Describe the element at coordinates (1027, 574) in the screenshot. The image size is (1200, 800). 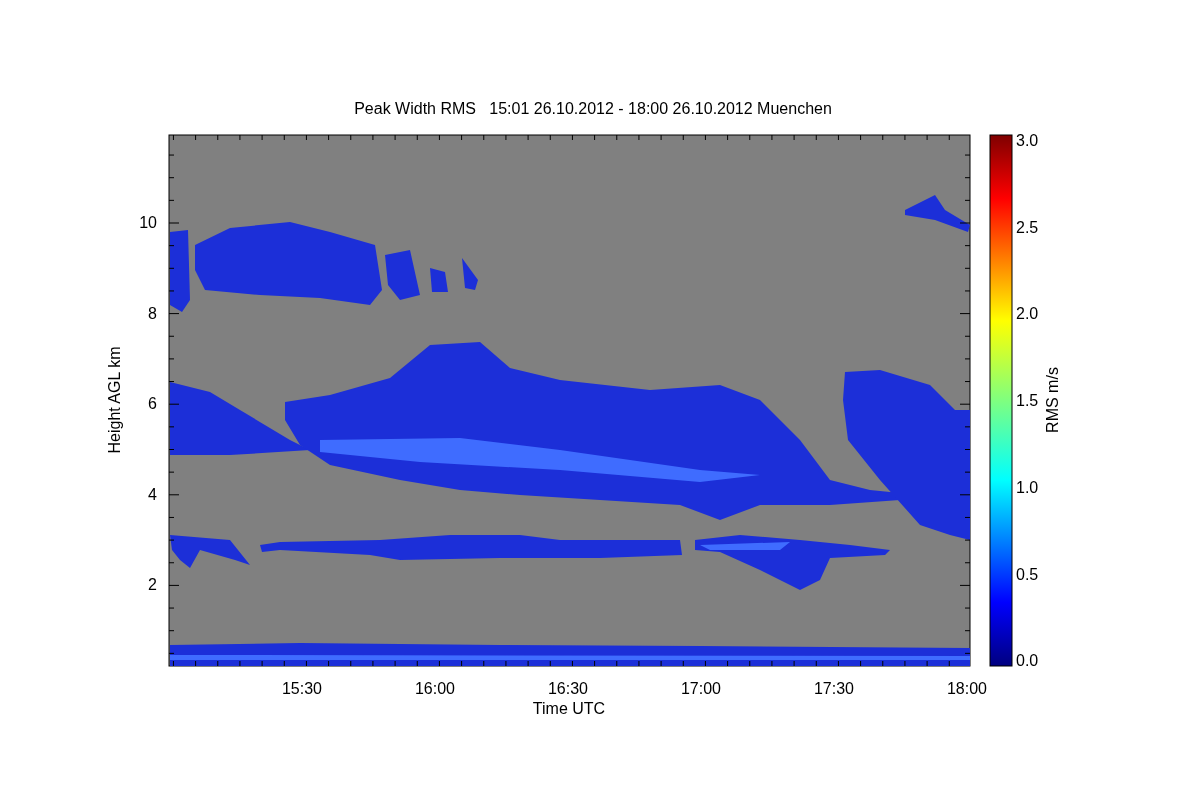
I see `colorbar-tick-label: 0.5` at that location.